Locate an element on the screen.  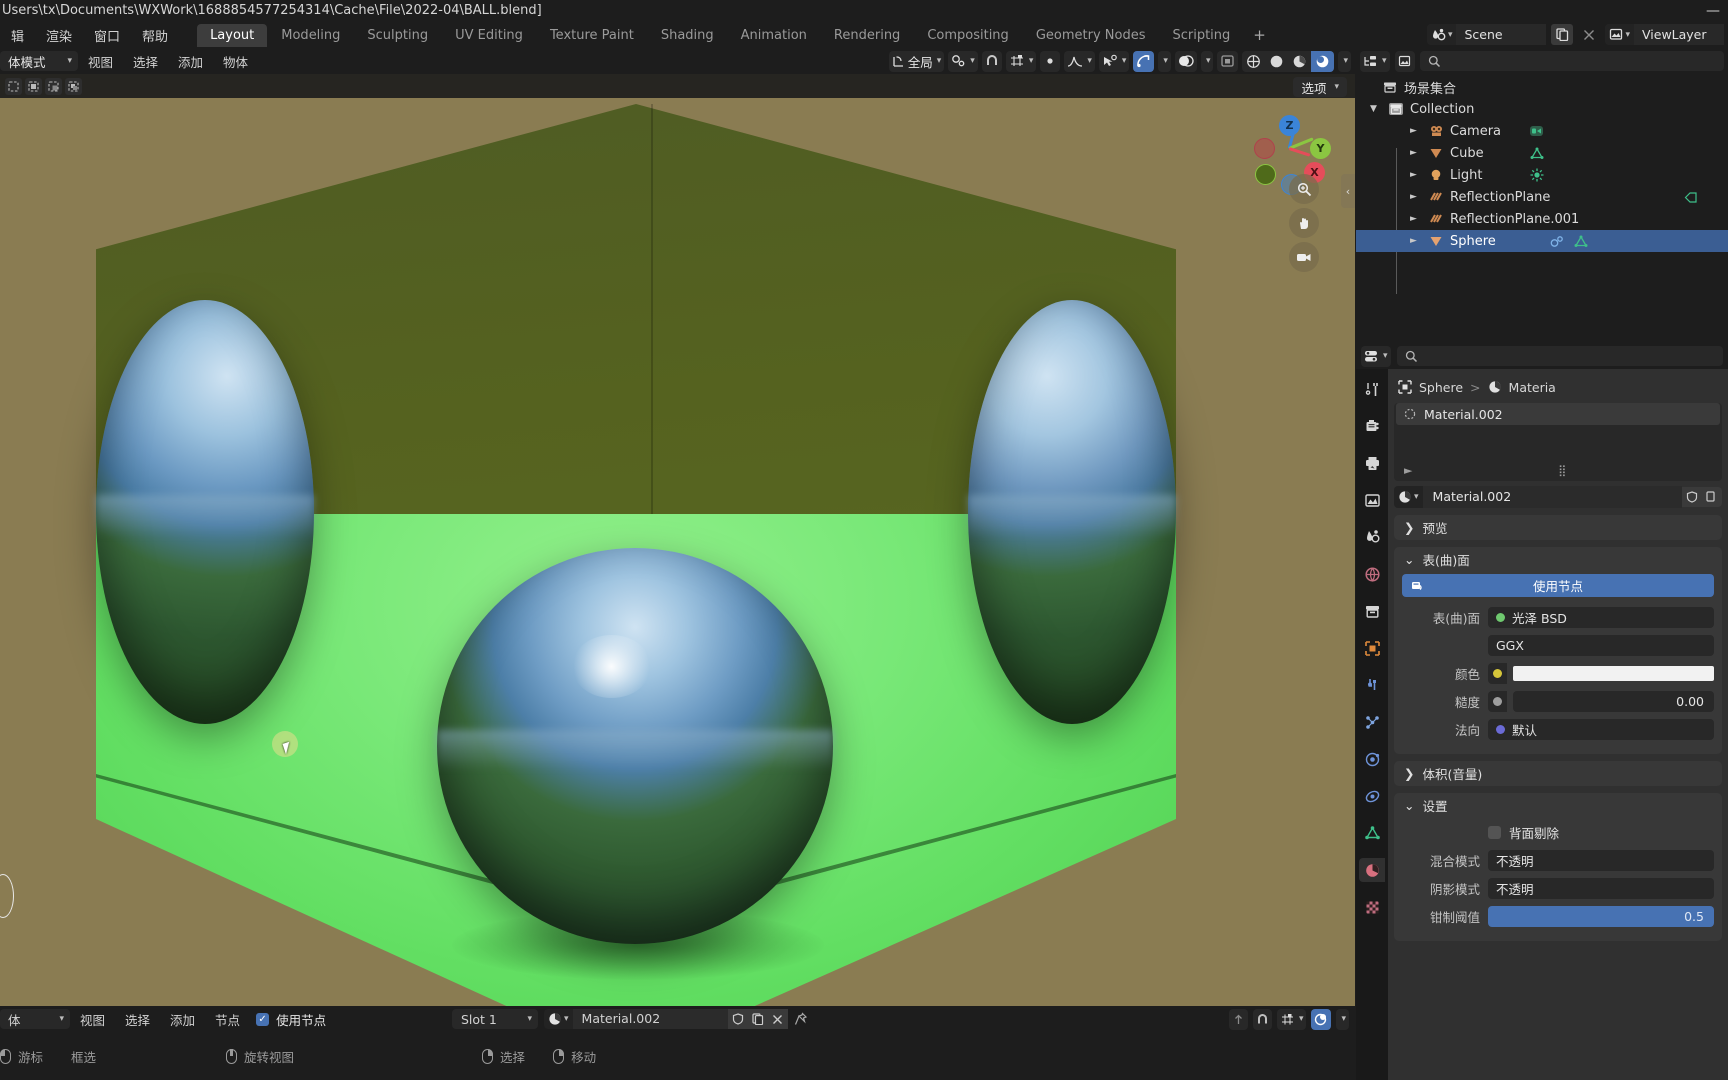
zoom-view-button is located at coordinates (1304, 189).